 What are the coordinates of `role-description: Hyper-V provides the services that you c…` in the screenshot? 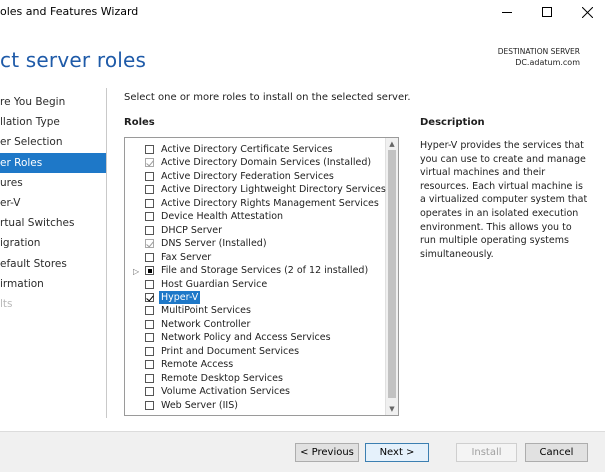 It's located at (504, 200).